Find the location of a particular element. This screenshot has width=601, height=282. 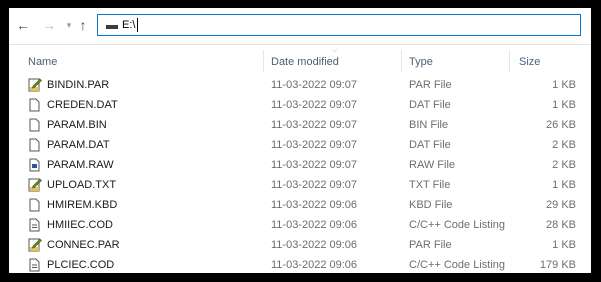

file-size: 26 KB is located at coordinates (561, 125).